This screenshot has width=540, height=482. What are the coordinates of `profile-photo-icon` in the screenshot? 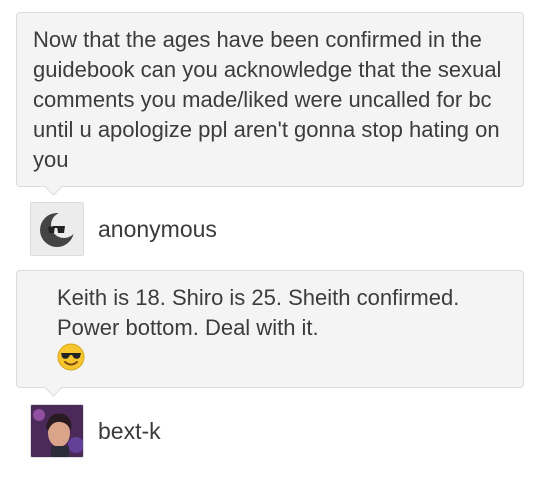 It's located at (57, 431).